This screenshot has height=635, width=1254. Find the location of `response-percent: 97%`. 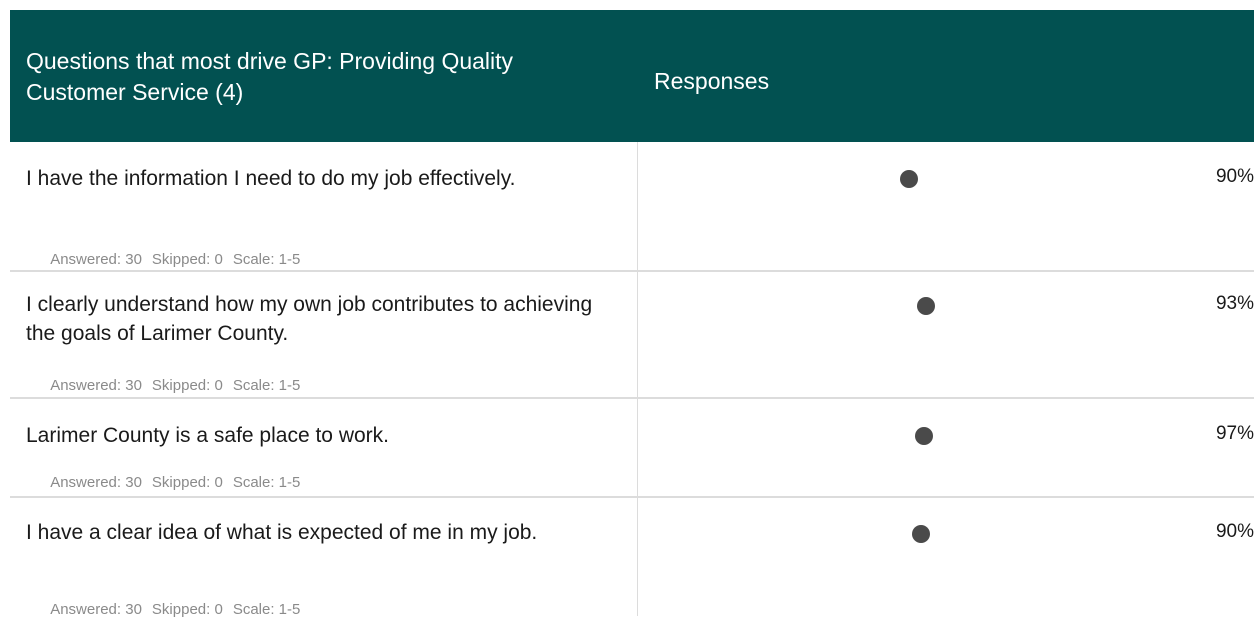

response-percent: 97% is located at coordinates (1234, 433).